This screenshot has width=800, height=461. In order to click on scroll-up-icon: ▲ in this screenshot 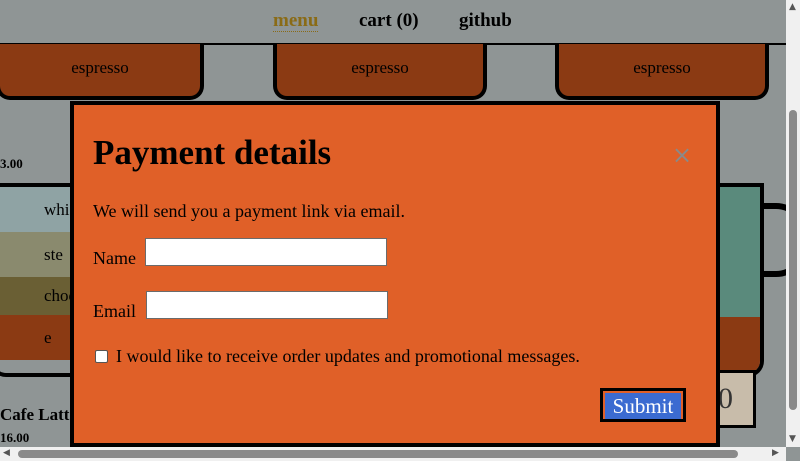, I will do `click(792, 7)`.